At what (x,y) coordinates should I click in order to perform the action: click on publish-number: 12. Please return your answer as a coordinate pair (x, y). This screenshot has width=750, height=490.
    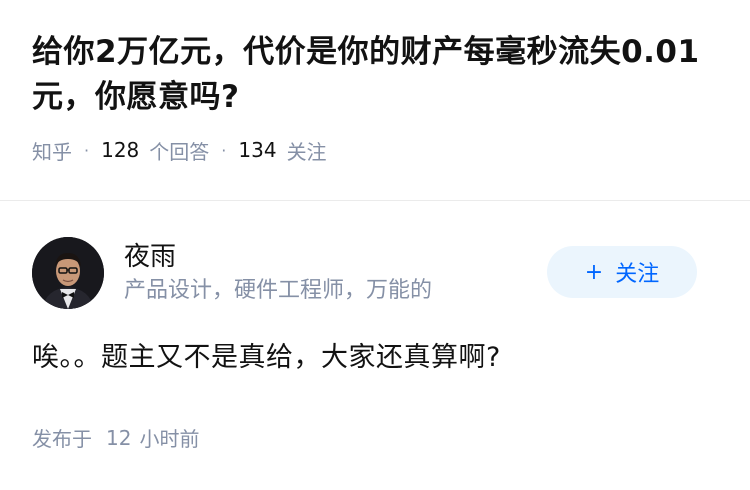
    Looking at the image, I should click on (119, 437).